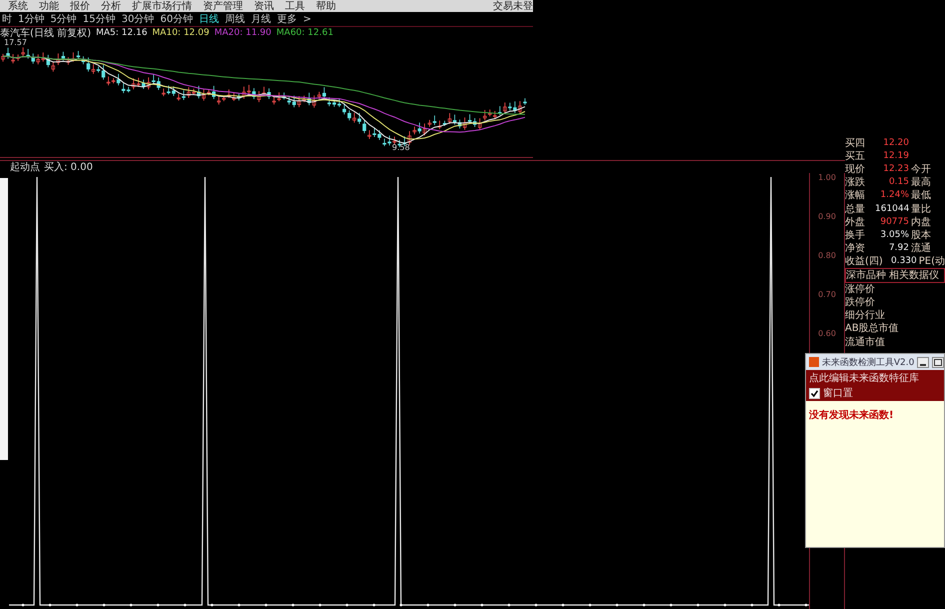  Describe the element at coordinates (208, 19) in the screenshot. I see `period-tab: 日线` at that location.